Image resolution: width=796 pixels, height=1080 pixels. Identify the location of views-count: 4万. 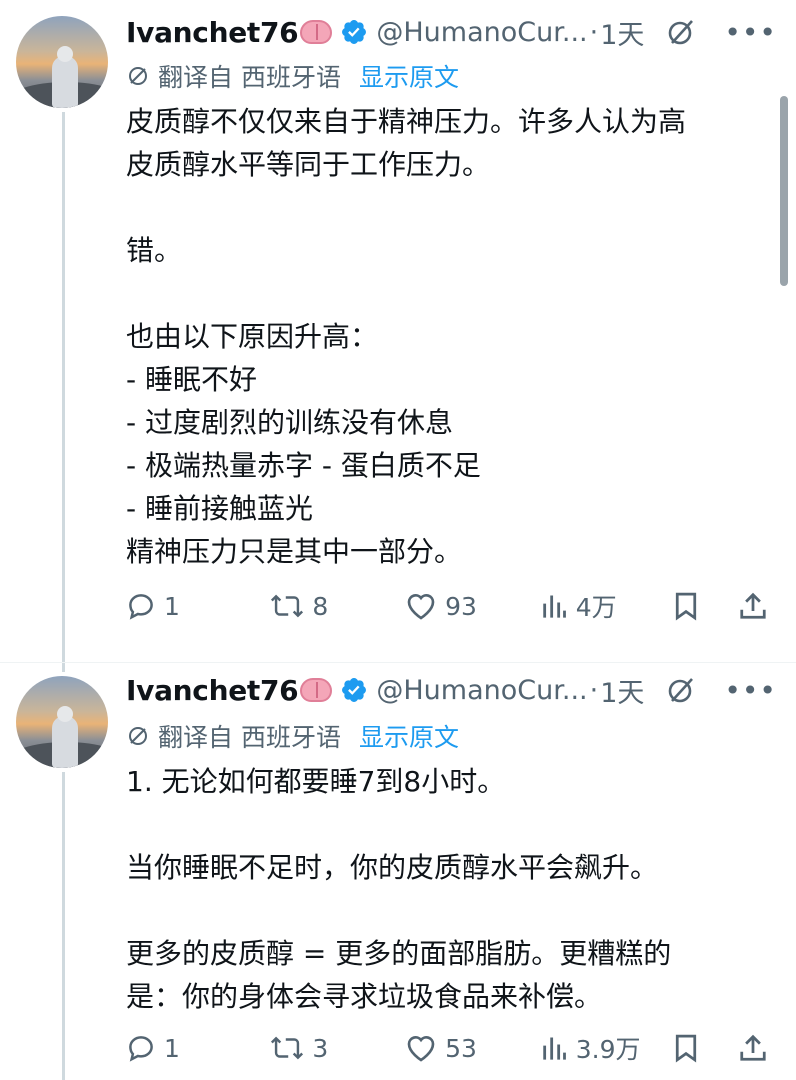
(596, 607).